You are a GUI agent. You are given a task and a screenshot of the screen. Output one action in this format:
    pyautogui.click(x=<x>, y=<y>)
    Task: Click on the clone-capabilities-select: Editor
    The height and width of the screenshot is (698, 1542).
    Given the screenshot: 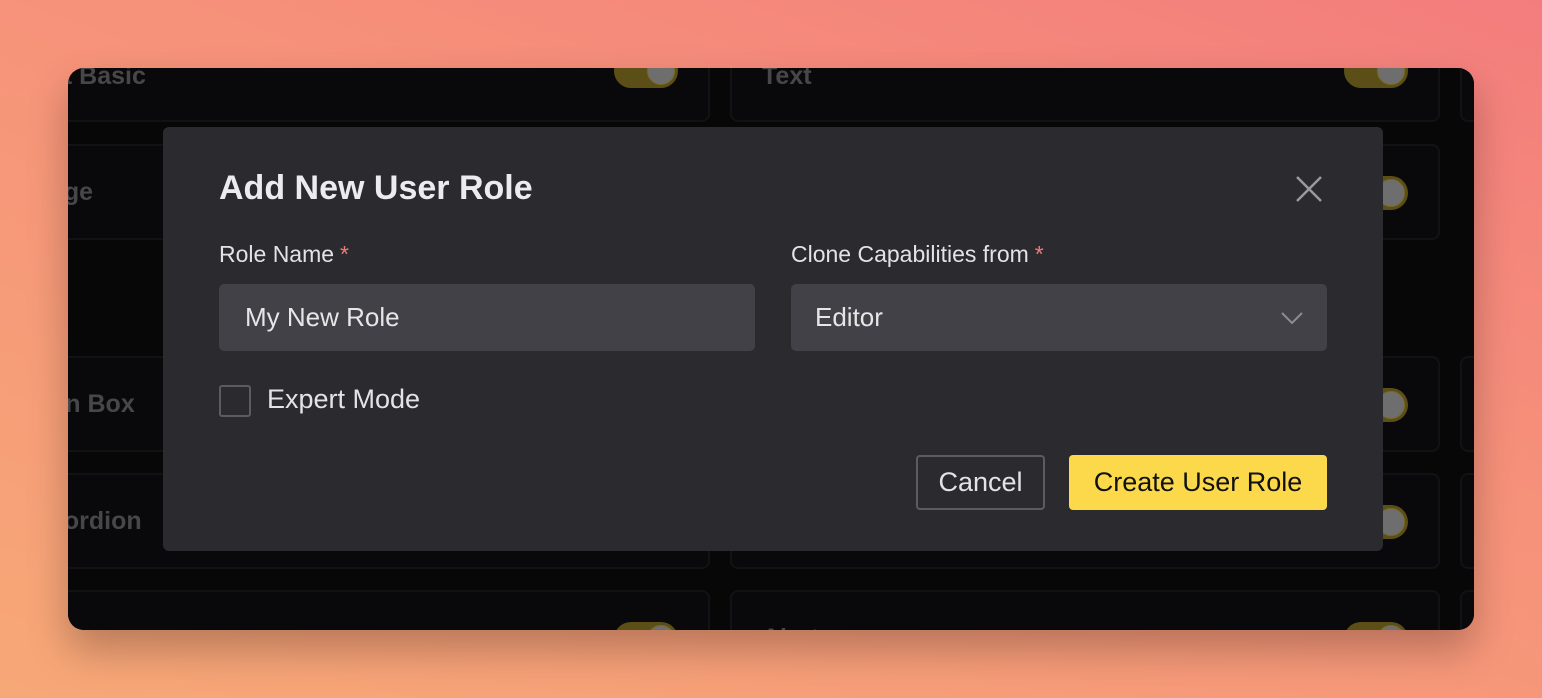 What is the action you would take?
    pyautogui.click(x=1059, y=317)
    